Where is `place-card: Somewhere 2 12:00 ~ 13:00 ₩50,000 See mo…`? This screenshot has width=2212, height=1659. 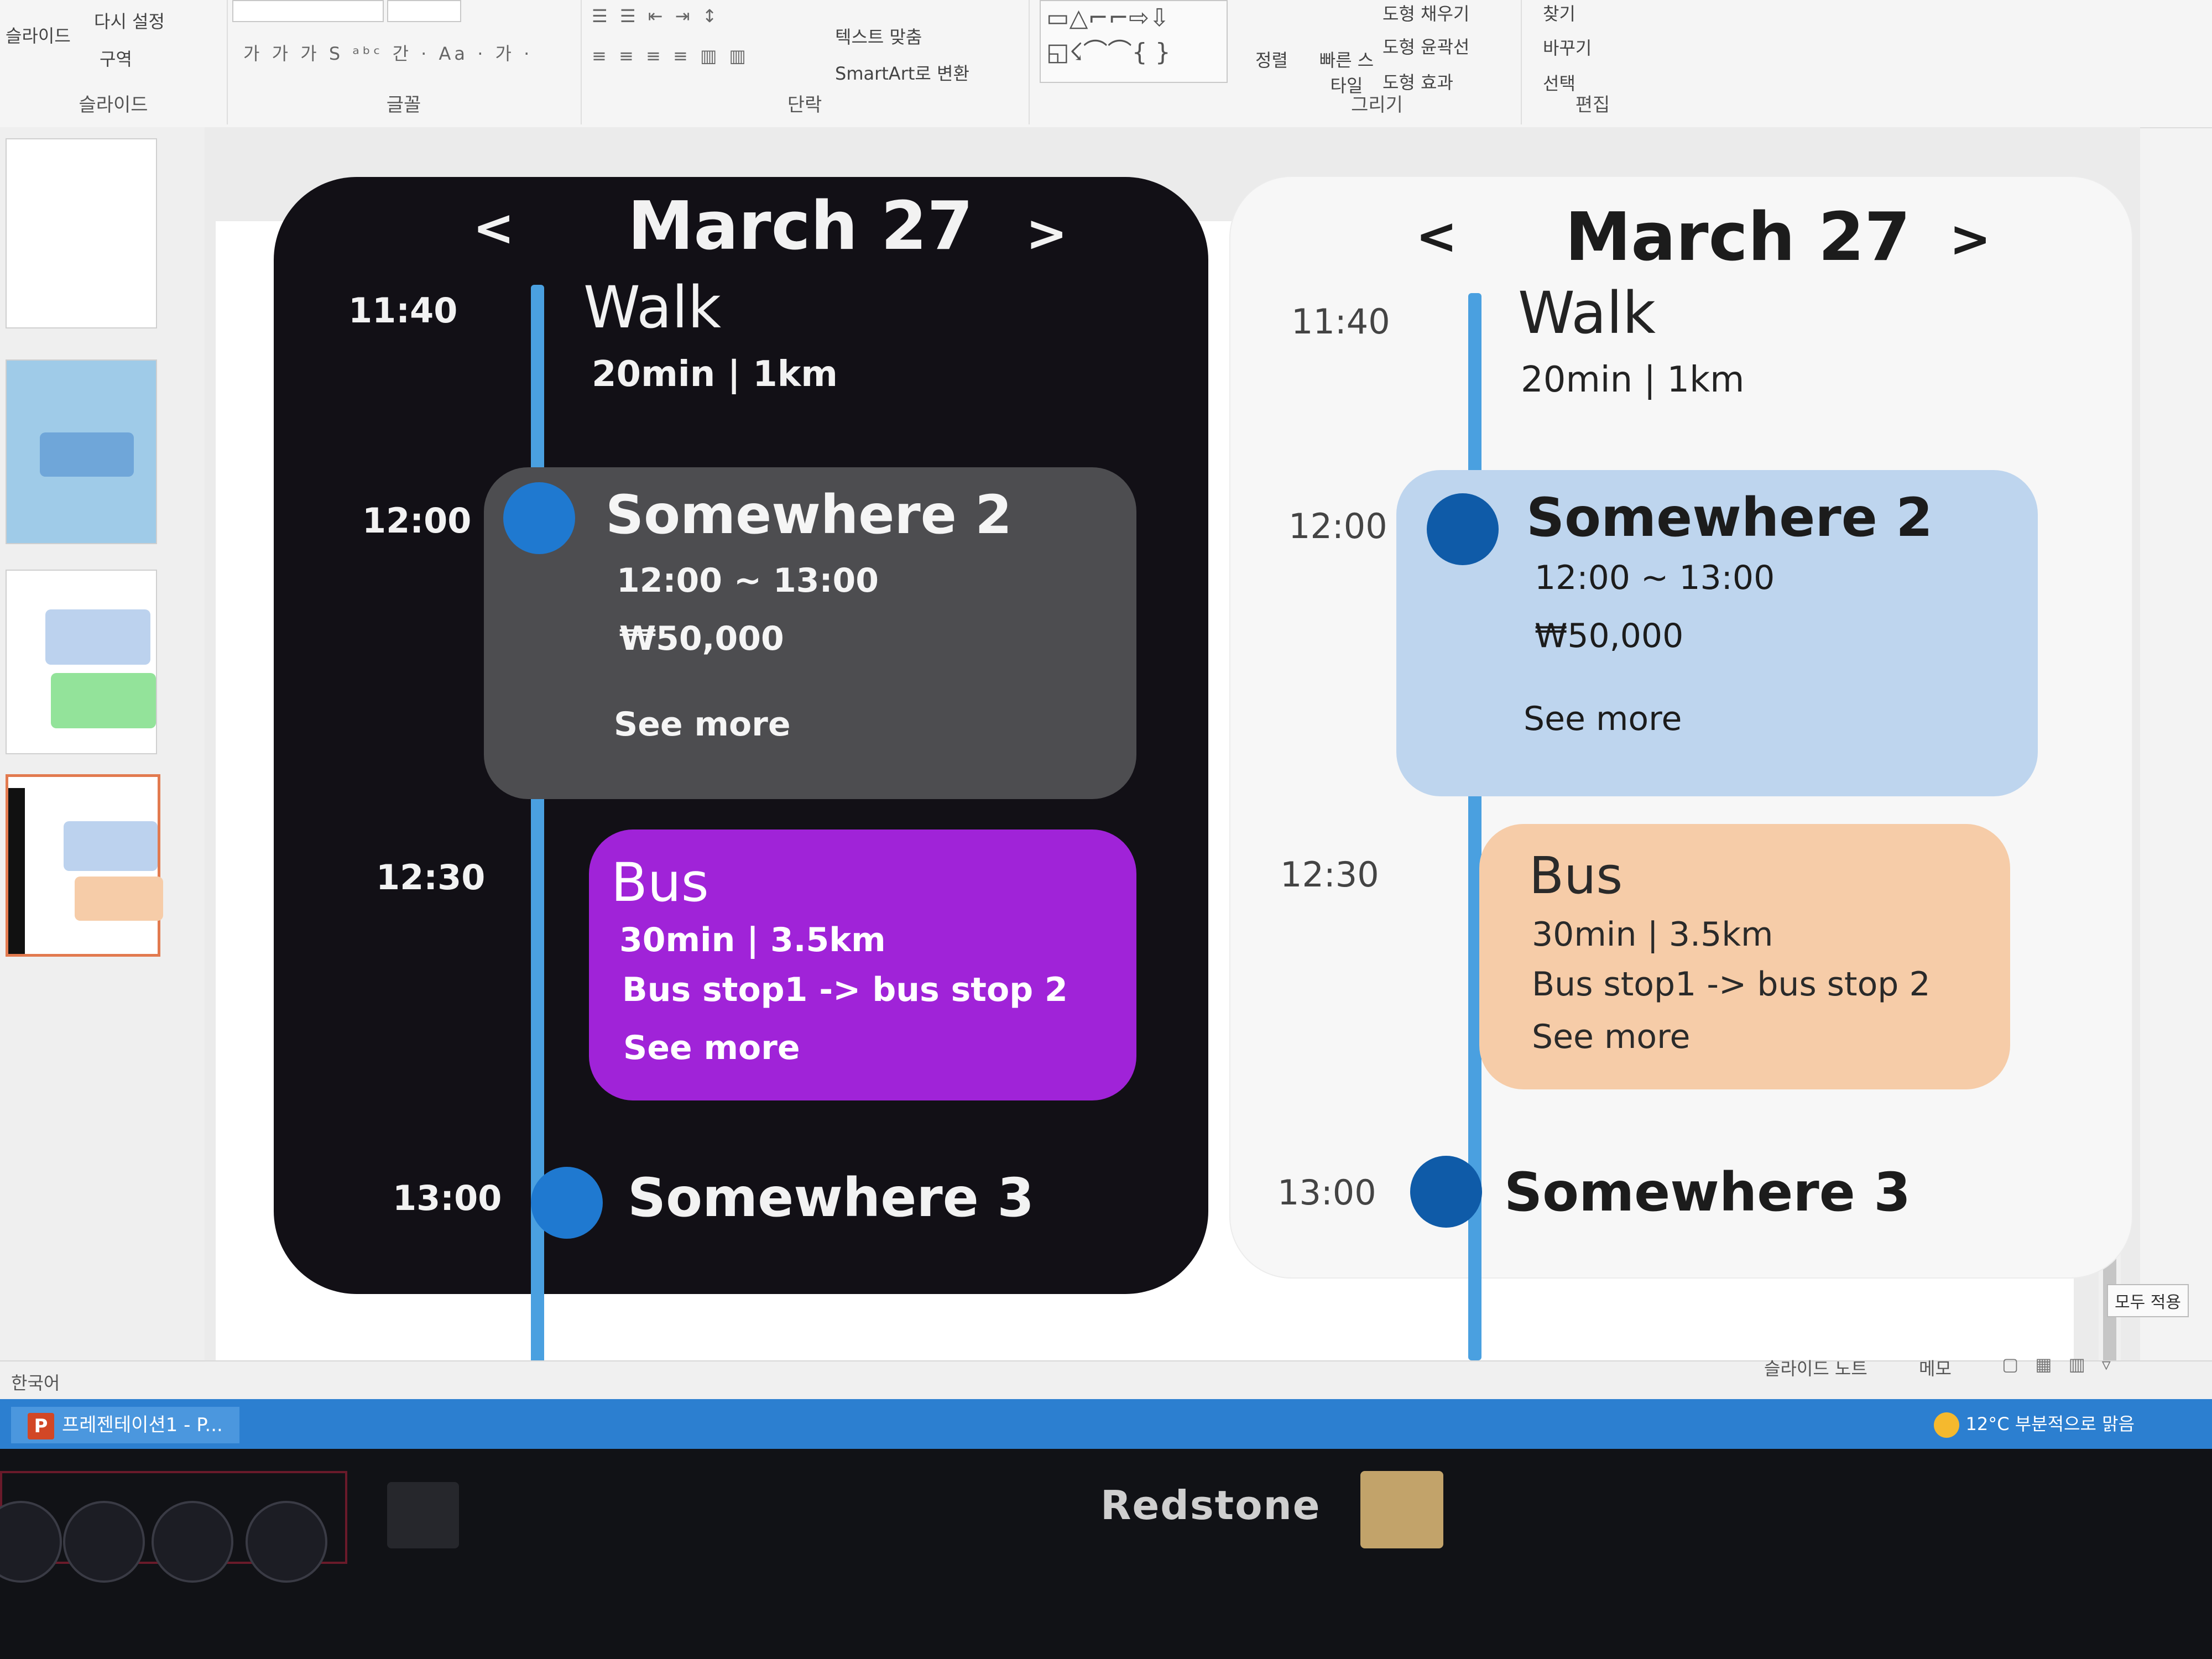
place-card: Somewhere 2 12:00 ~ 13:00 ₩50,000 See mo… is located at coordinates (810, 633).